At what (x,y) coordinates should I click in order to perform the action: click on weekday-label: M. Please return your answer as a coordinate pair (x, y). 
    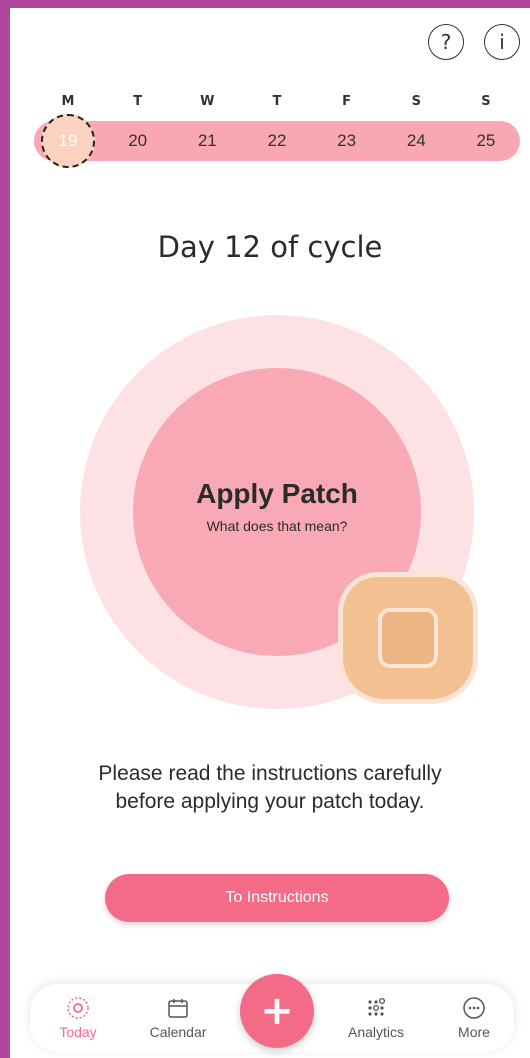
    Looking at the image, I should click on (68, 101).